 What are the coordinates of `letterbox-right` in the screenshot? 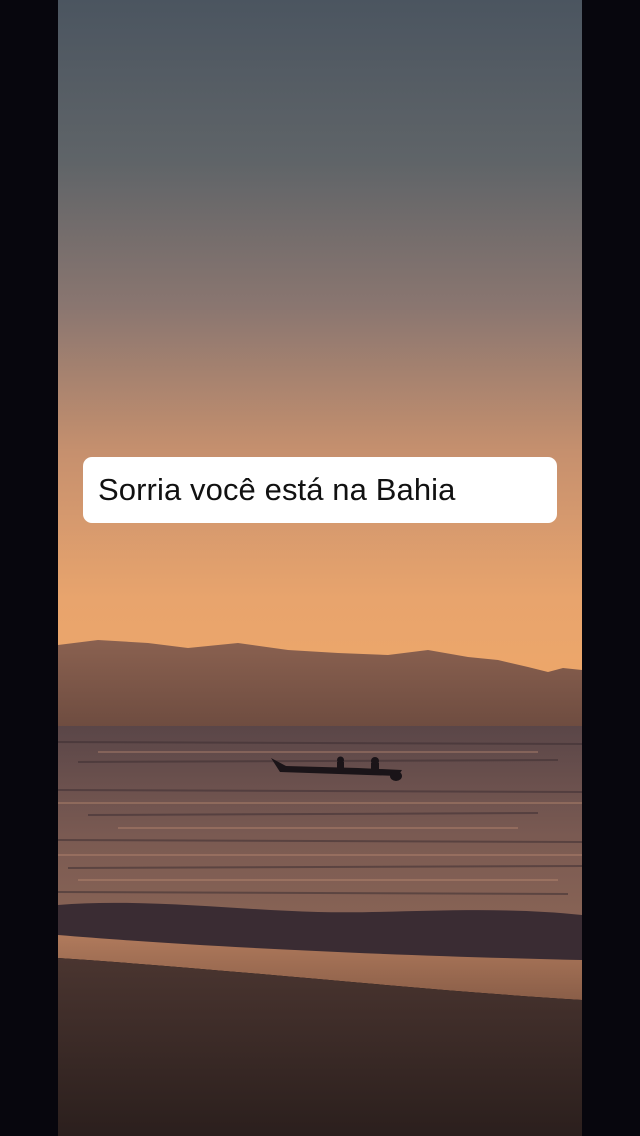 It's located at (611, 568).